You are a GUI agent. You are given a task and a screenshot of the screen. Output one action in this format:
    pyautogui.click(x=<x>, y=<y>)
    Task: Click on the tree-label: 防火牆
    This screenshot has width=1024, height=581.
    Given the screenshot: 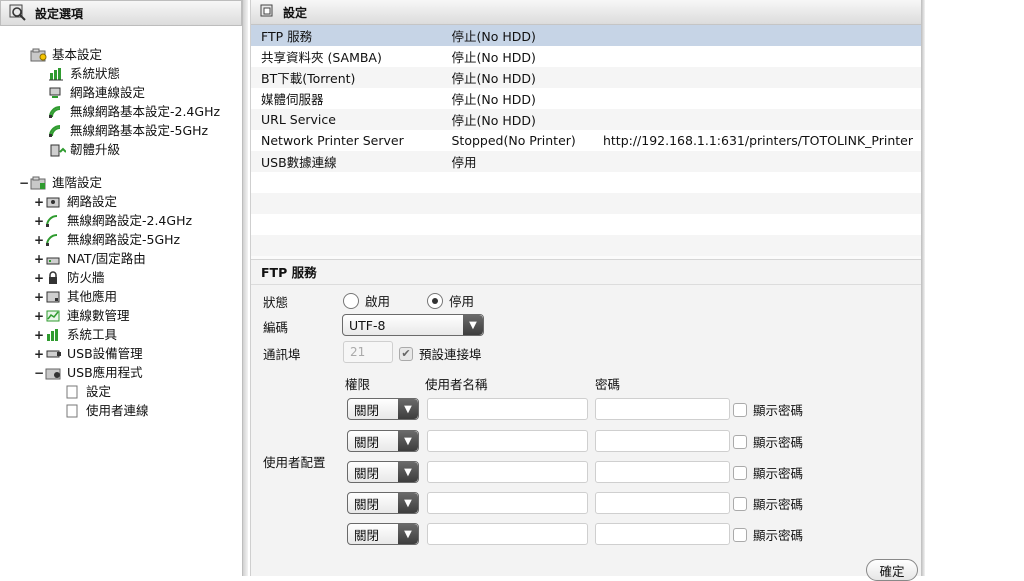 What is the action you would take?
    pyautogui.click(x=86, y=277)
    